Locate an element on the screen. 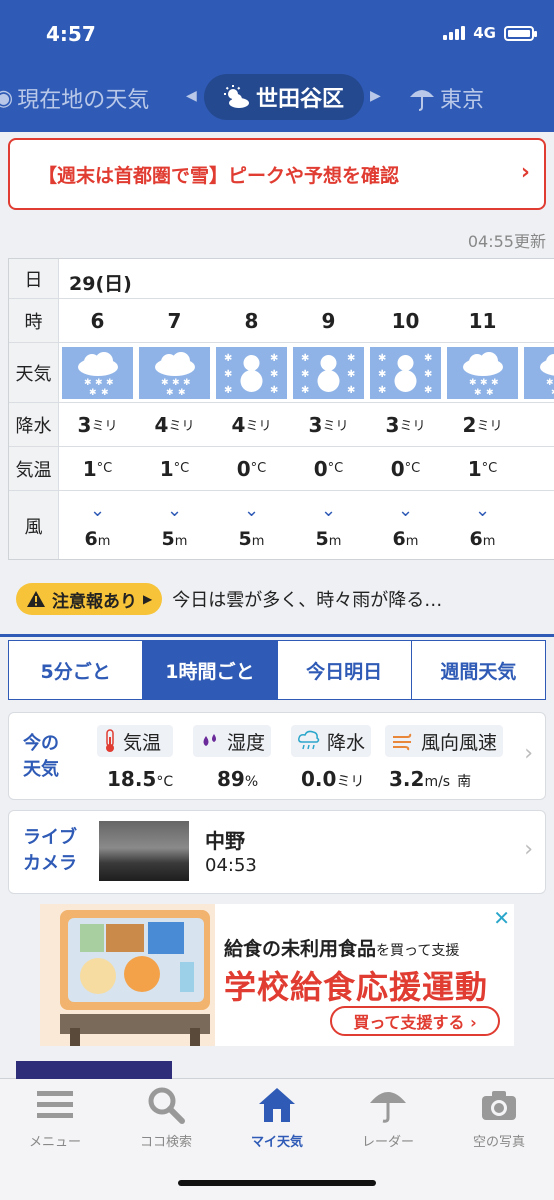 The width and height of the screenshot is (554, 1200). metric-humidity: 湿度 89% is located at coordinates (232, 758).